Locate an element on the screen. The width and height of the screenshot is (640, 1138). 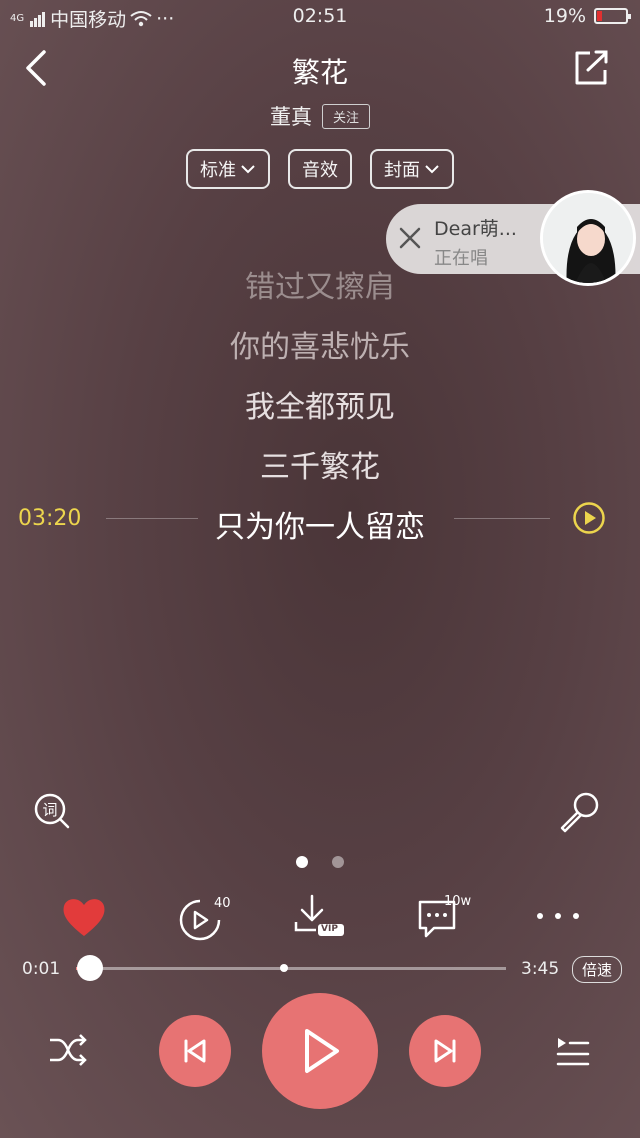
play-from-line-icon is located at coordinates (589, 518).